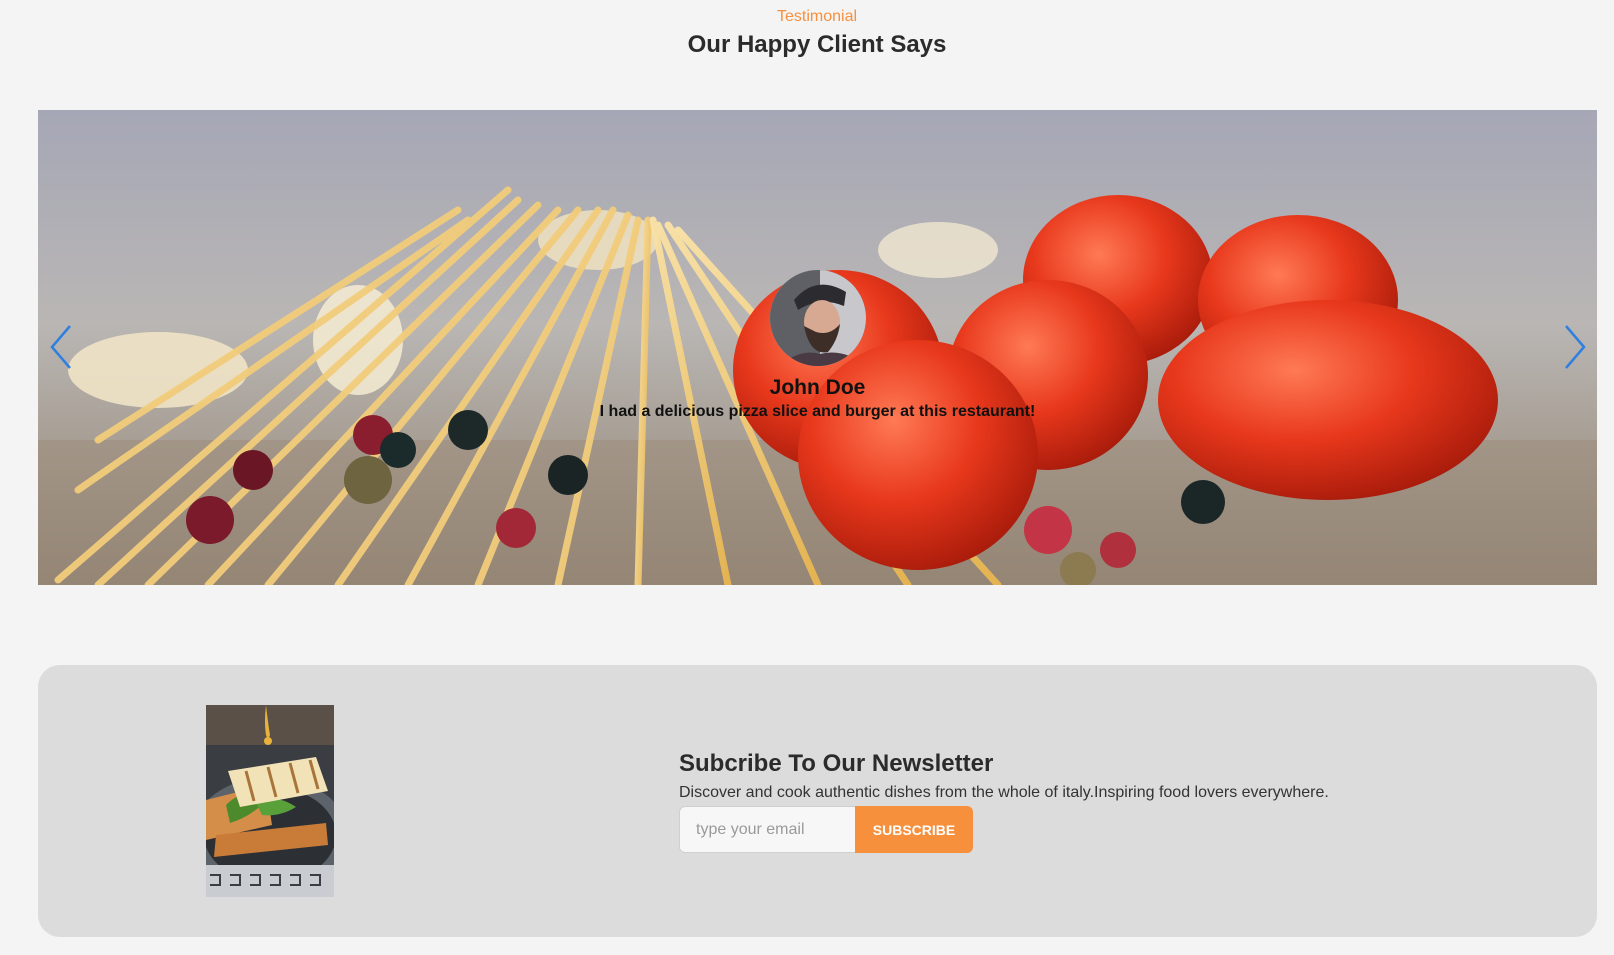 This screenshot has width=1614, height=955. I want to click on sandwich-image, so click(270, 801).